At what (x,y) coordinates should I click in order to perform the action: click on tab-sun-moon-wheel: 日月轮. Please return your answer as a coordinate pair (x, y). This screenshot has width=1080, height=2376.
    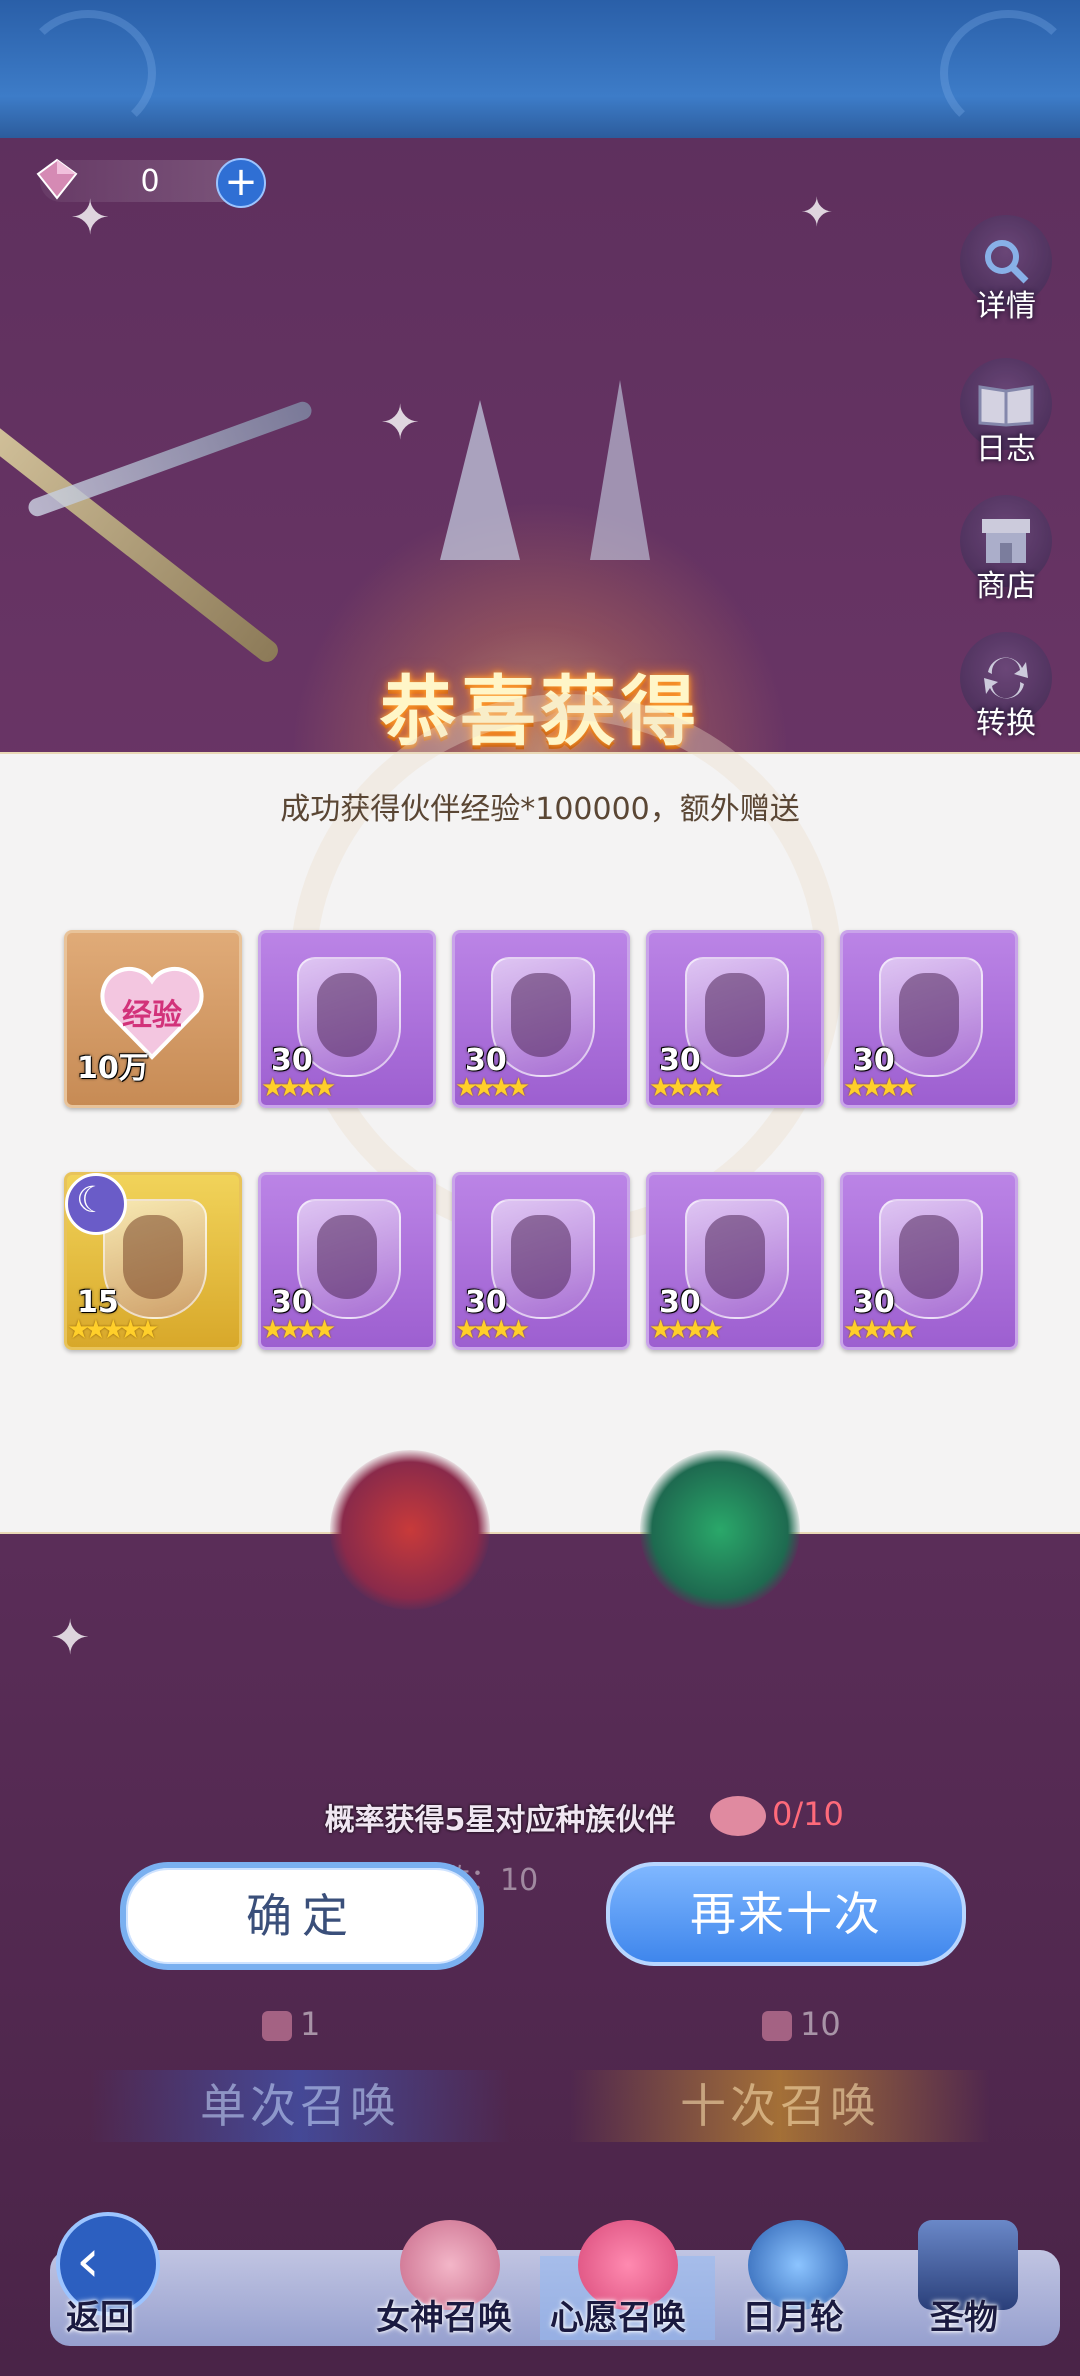
    Looking at the image, I should click on (793, 2314).